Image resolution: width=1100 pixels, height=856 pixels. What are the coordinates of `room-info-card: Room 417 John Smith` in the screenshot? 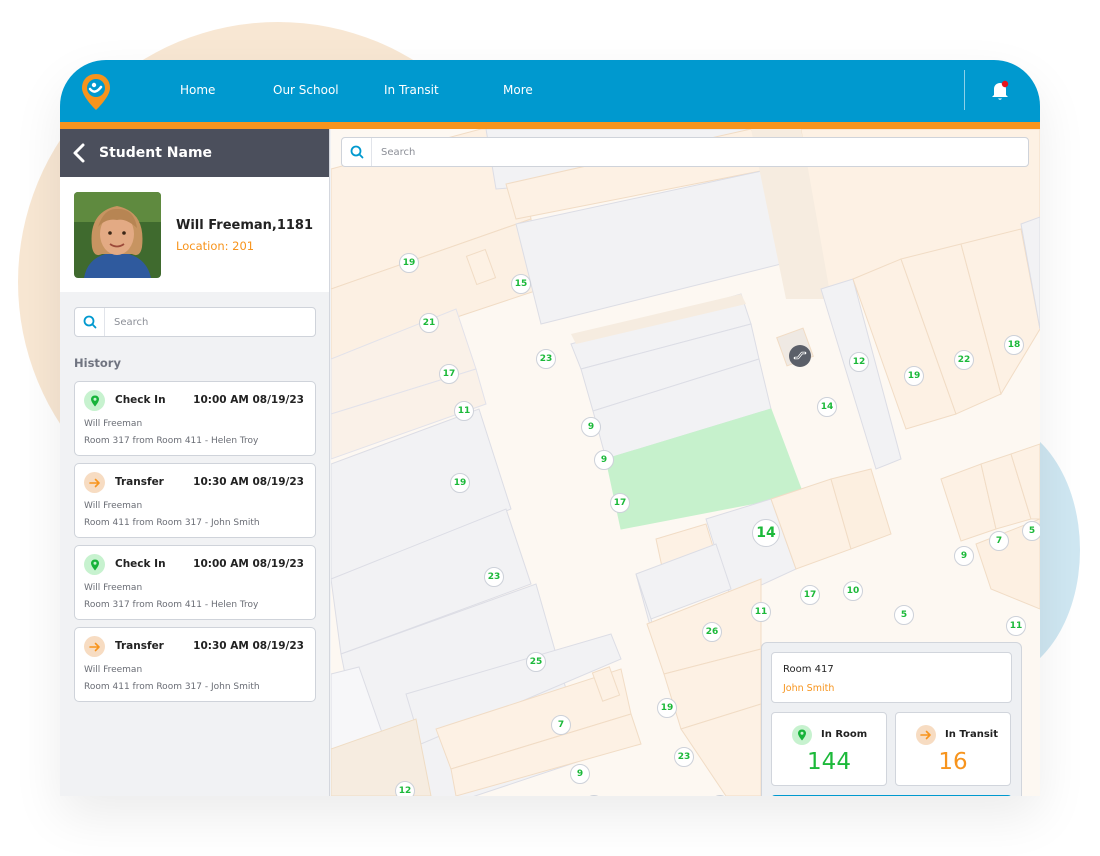 It's located at (891, 677).